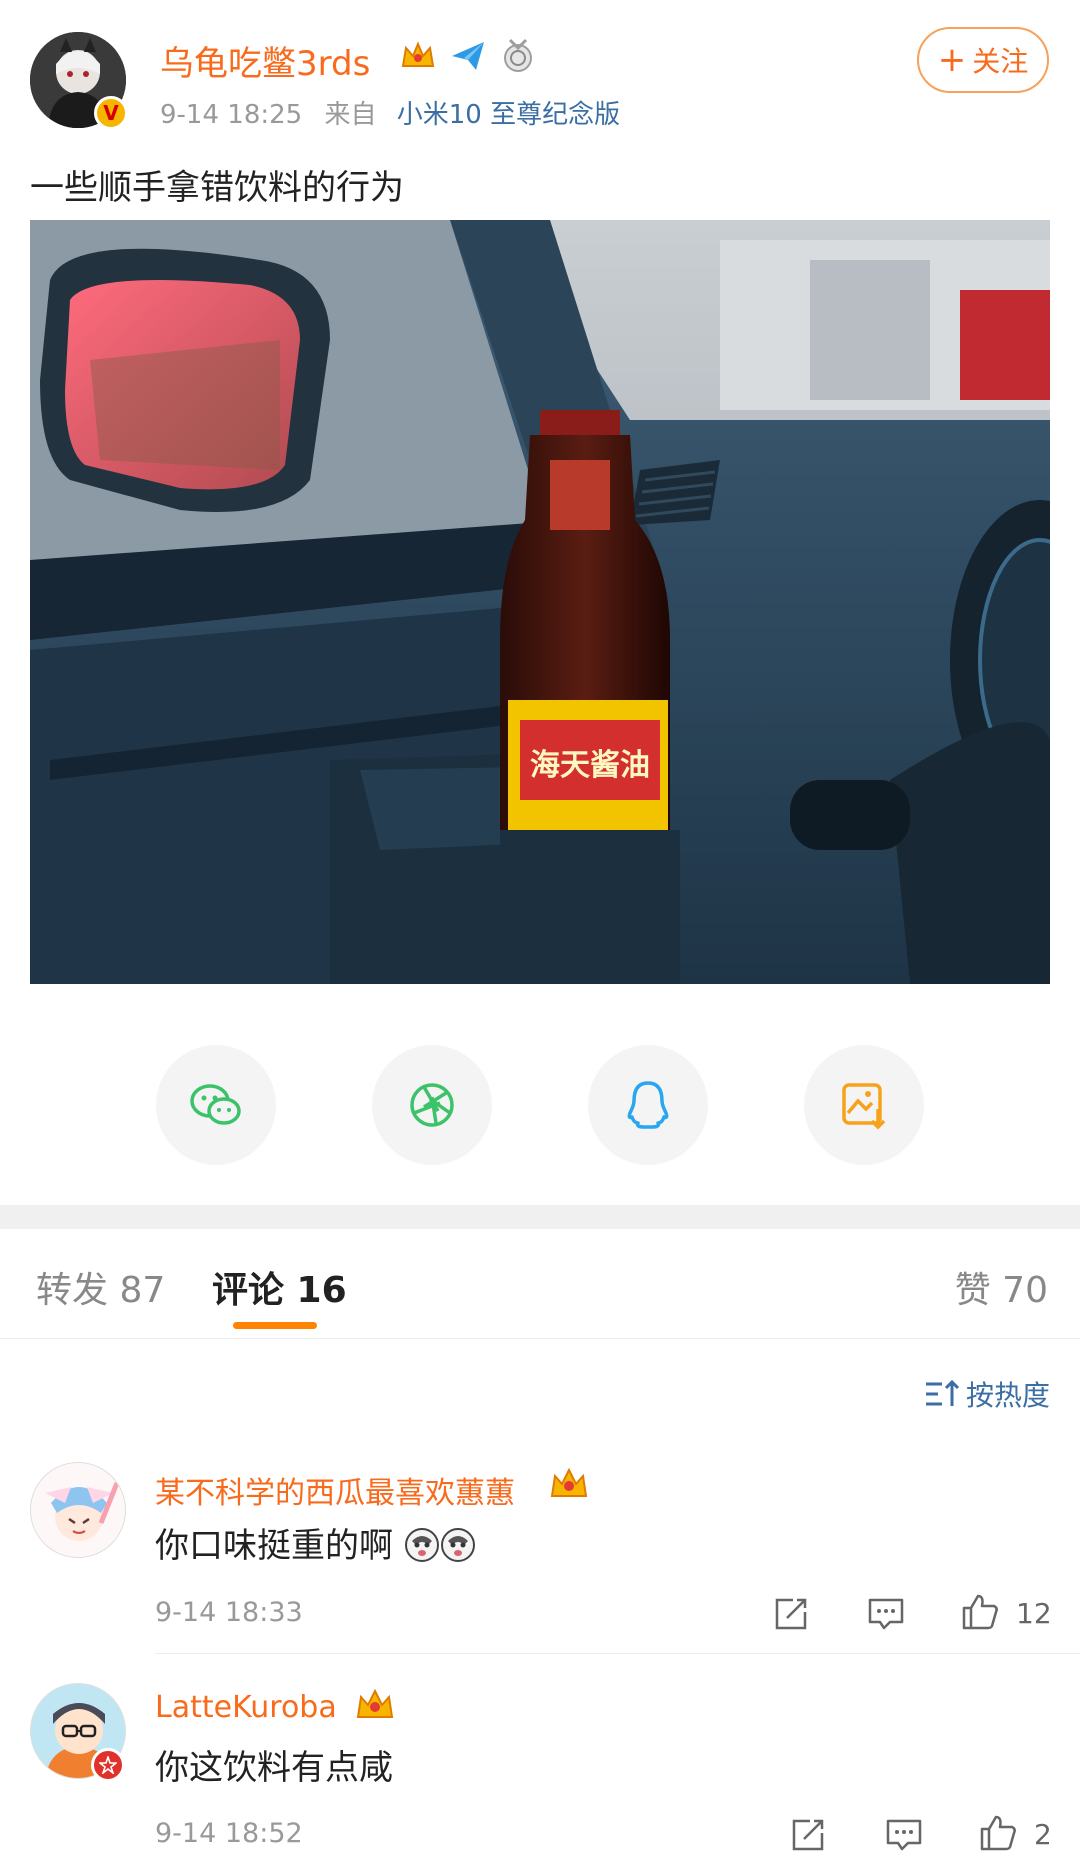 This screenshot has width=1080, height=1872. Describe the element at coordinates (79, 81) in the screenshot. I see `author-avatar: V` at that location.